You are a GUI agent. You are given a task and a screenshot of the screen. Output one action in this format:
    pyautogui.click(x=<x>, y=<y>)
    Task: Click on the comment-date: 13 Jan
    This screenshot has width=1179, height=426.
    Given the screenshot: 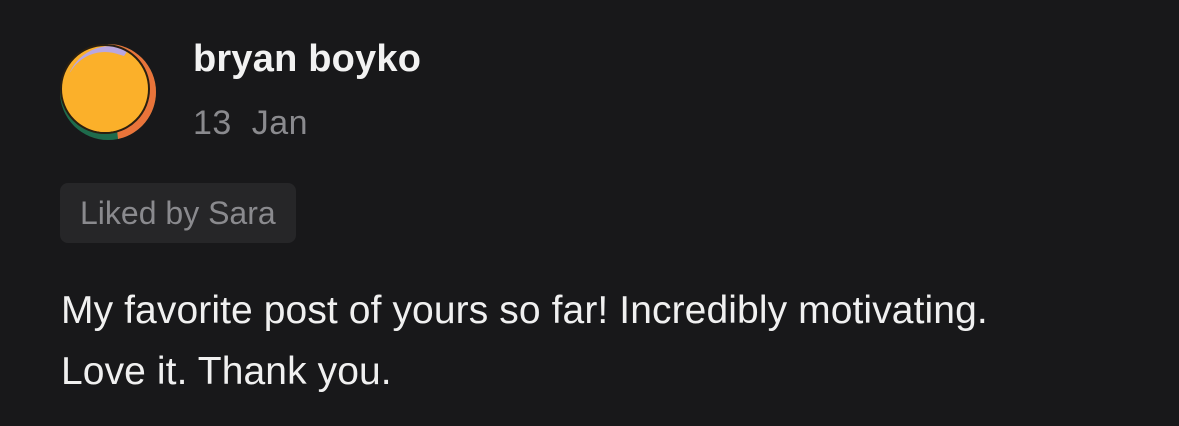 What is the action you would take?
    pyautogui.click(x=251, y=123)
    